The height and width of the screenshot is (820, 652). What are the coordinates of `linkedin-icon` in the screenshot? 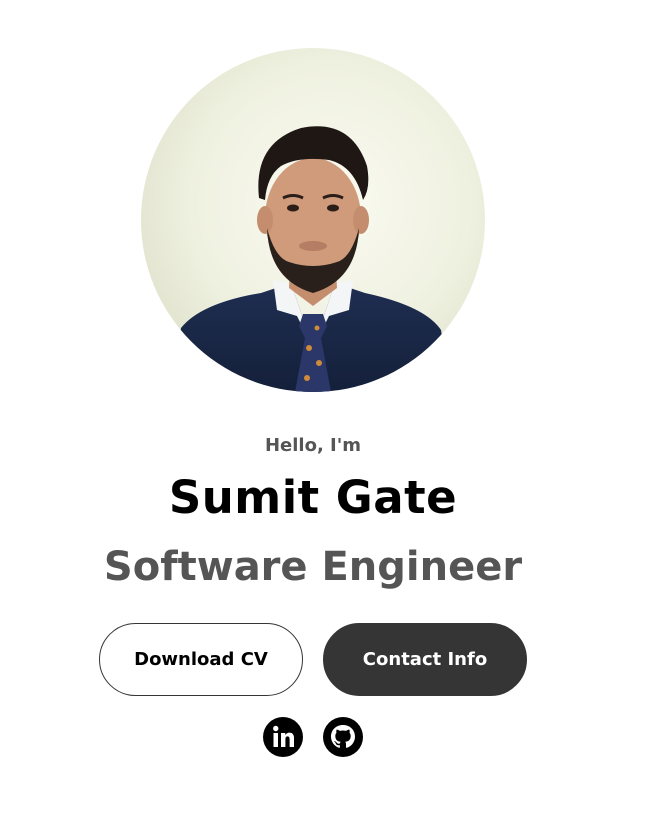 It's located at (283, 737).